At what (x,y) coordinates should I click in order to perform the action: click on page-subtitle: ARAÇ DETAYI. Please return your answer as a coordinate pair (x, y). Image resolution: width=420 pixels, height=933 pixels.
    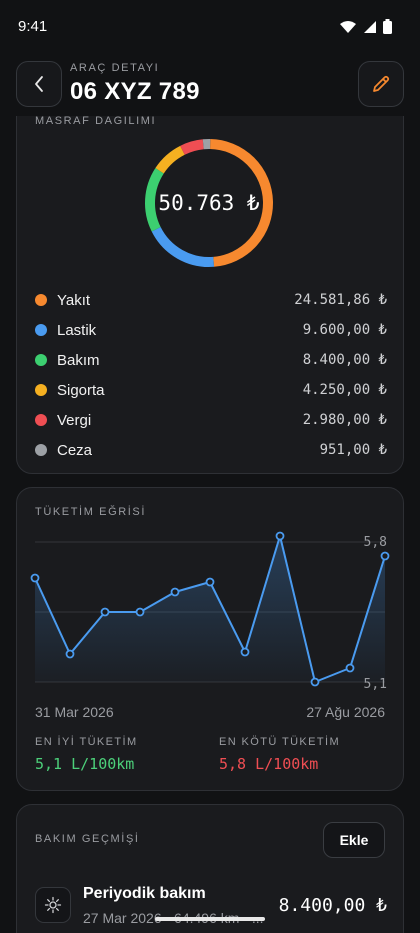
    Looking at the image, I should click on (115, 68).